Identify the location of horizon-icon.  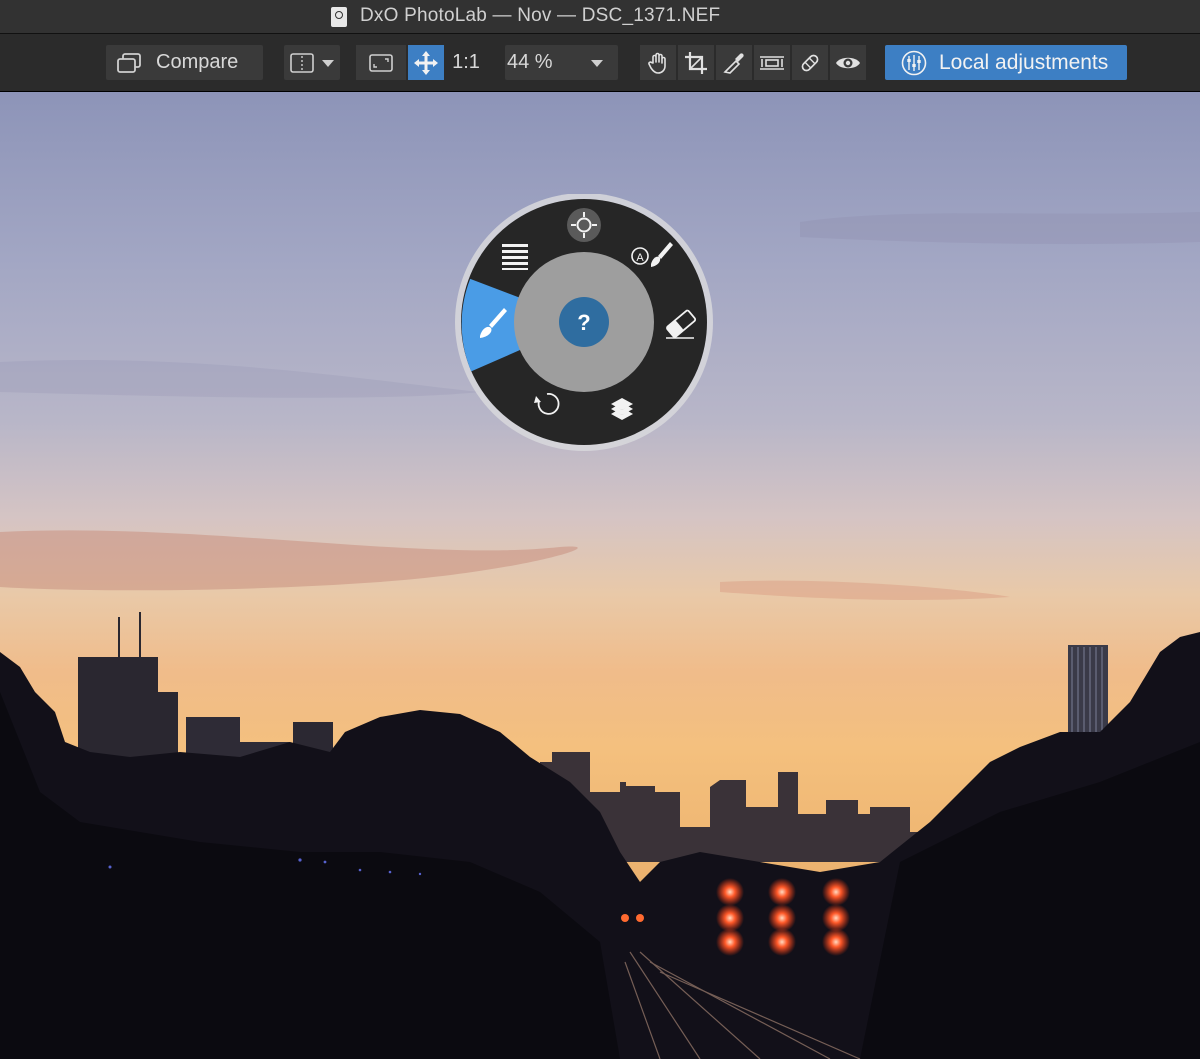
(772, 62).